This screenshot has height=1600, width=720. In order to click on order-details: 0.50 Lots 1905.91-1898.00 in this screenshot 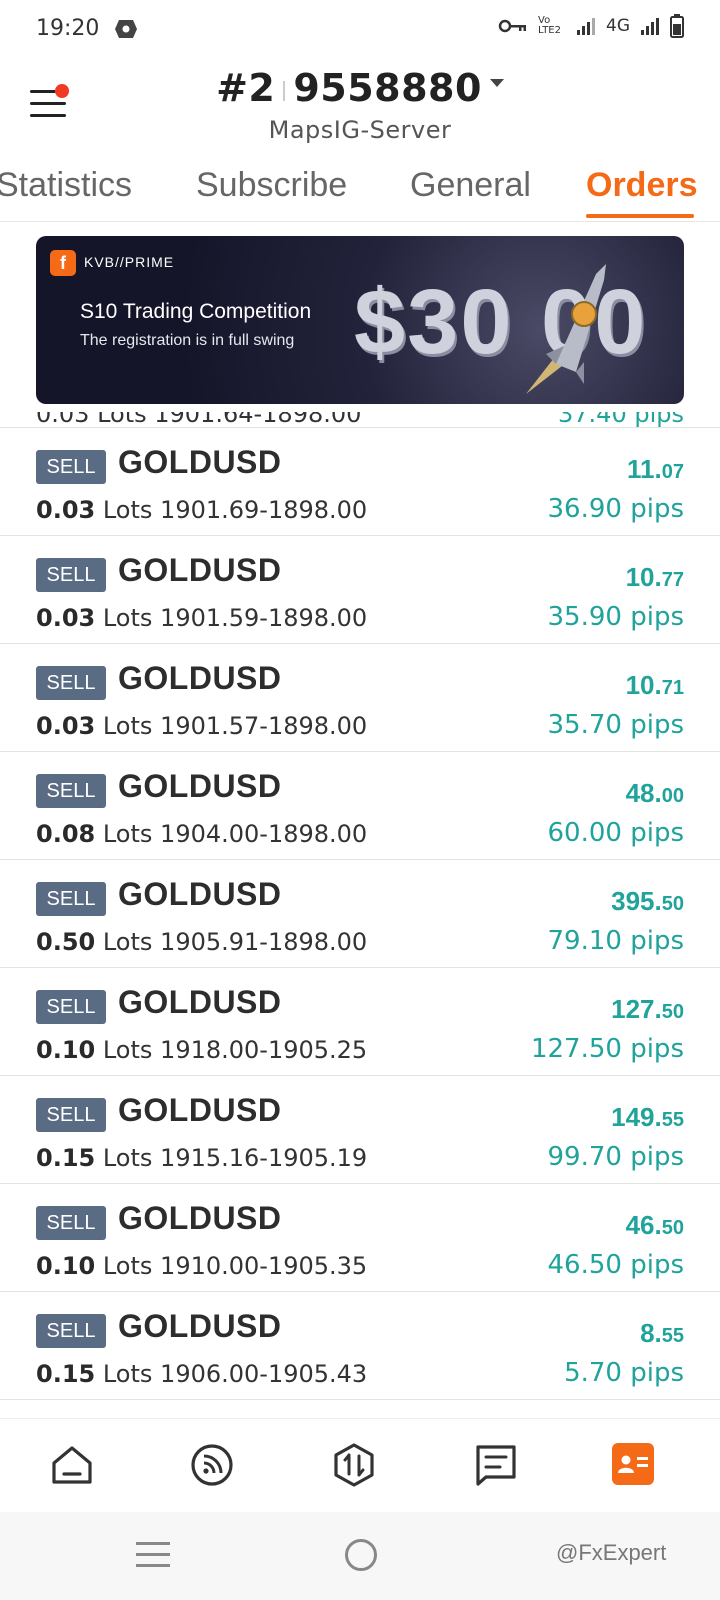, I will do `click(201, 942)`.